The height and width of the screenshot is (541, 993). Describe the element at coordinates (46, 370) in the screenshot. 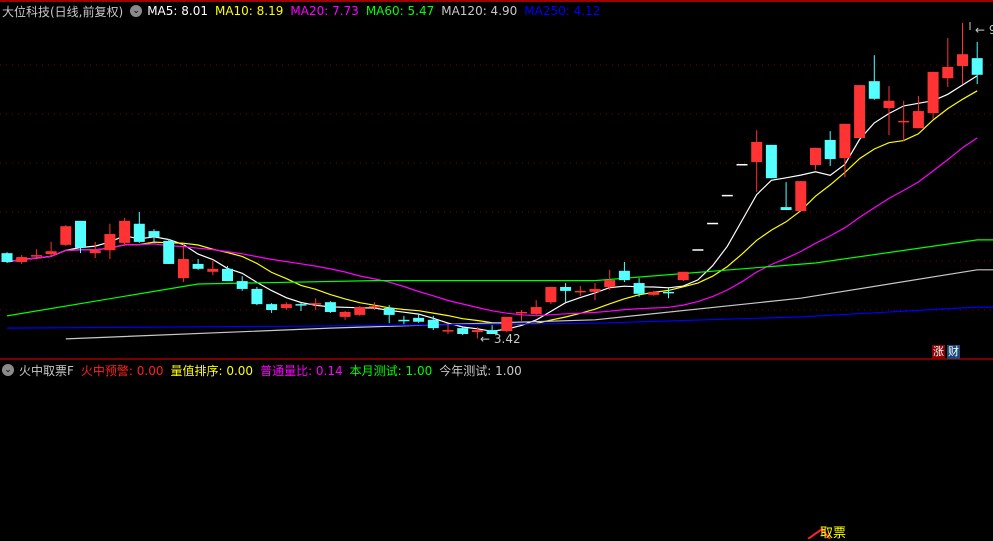

I see `indicator-name: 火中取票F` at that location.